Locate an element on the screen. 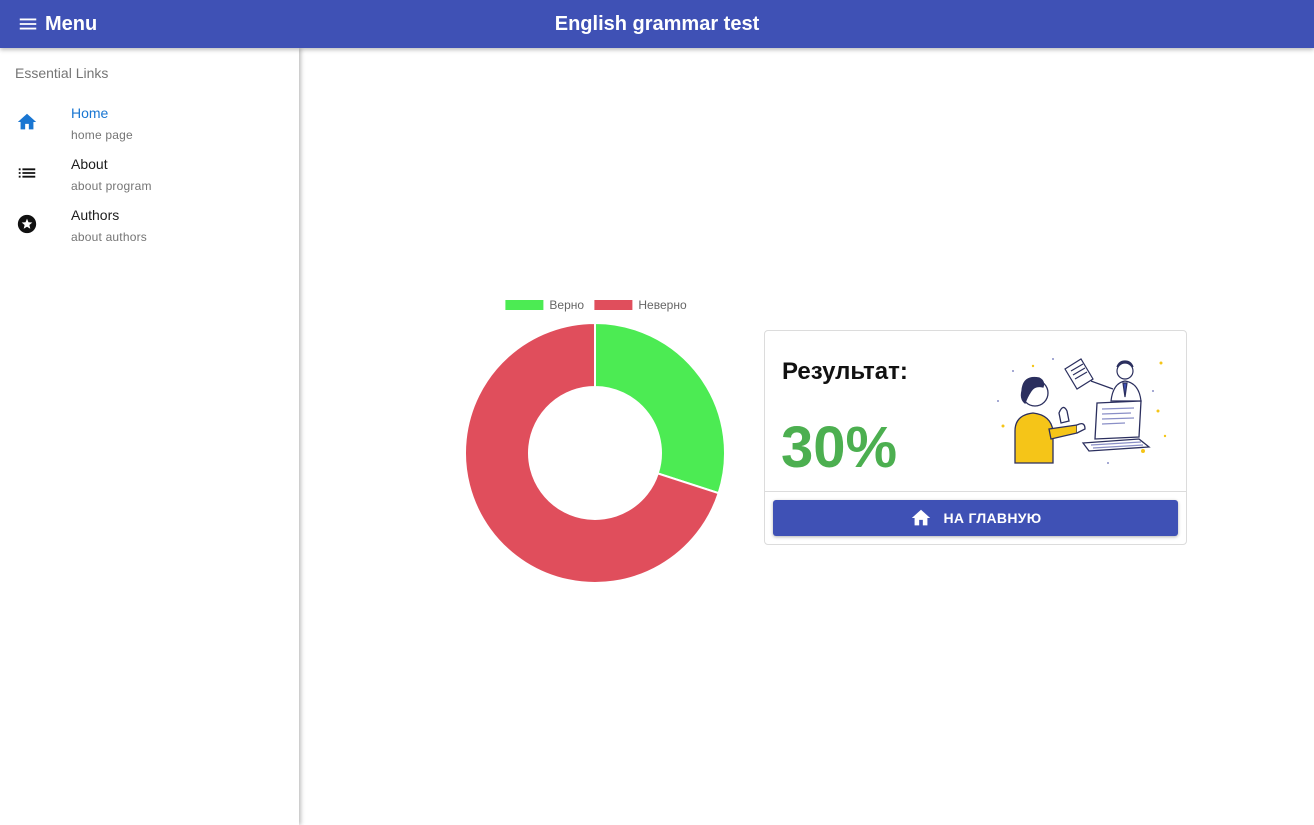 The image size is (1314, 825). nav-item-home: Home home page is located at coordinates (149, 124).